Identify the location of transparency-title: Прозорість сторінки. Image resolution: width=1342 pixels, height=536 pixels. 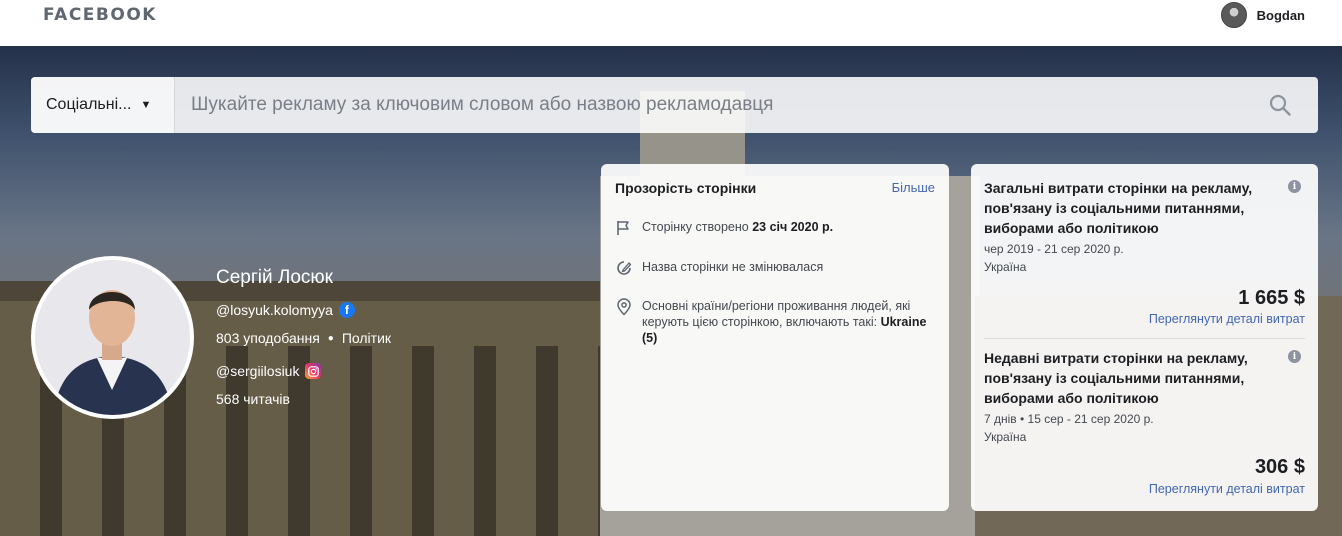
(686, 188).